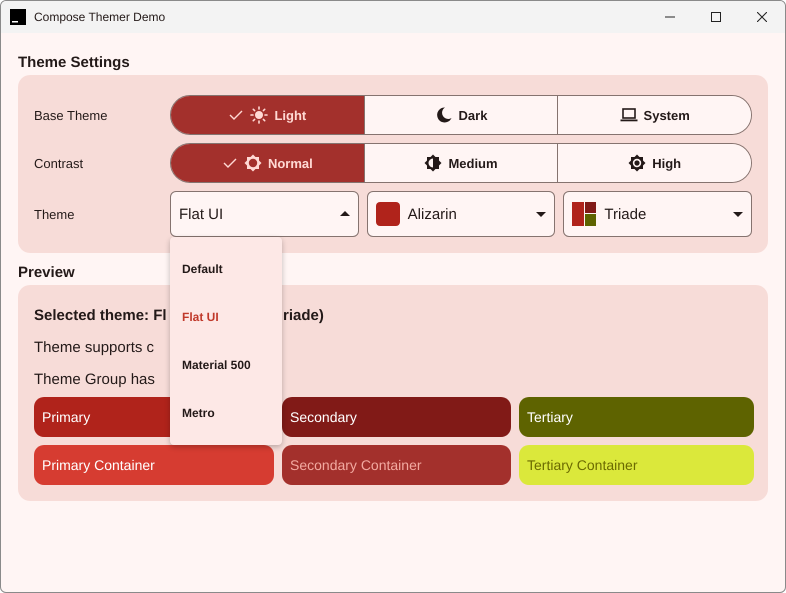 Image resolution: width=786 pixels, height=593 pixels. I want to click on color-chip: Tertiary, so click(636, 417).